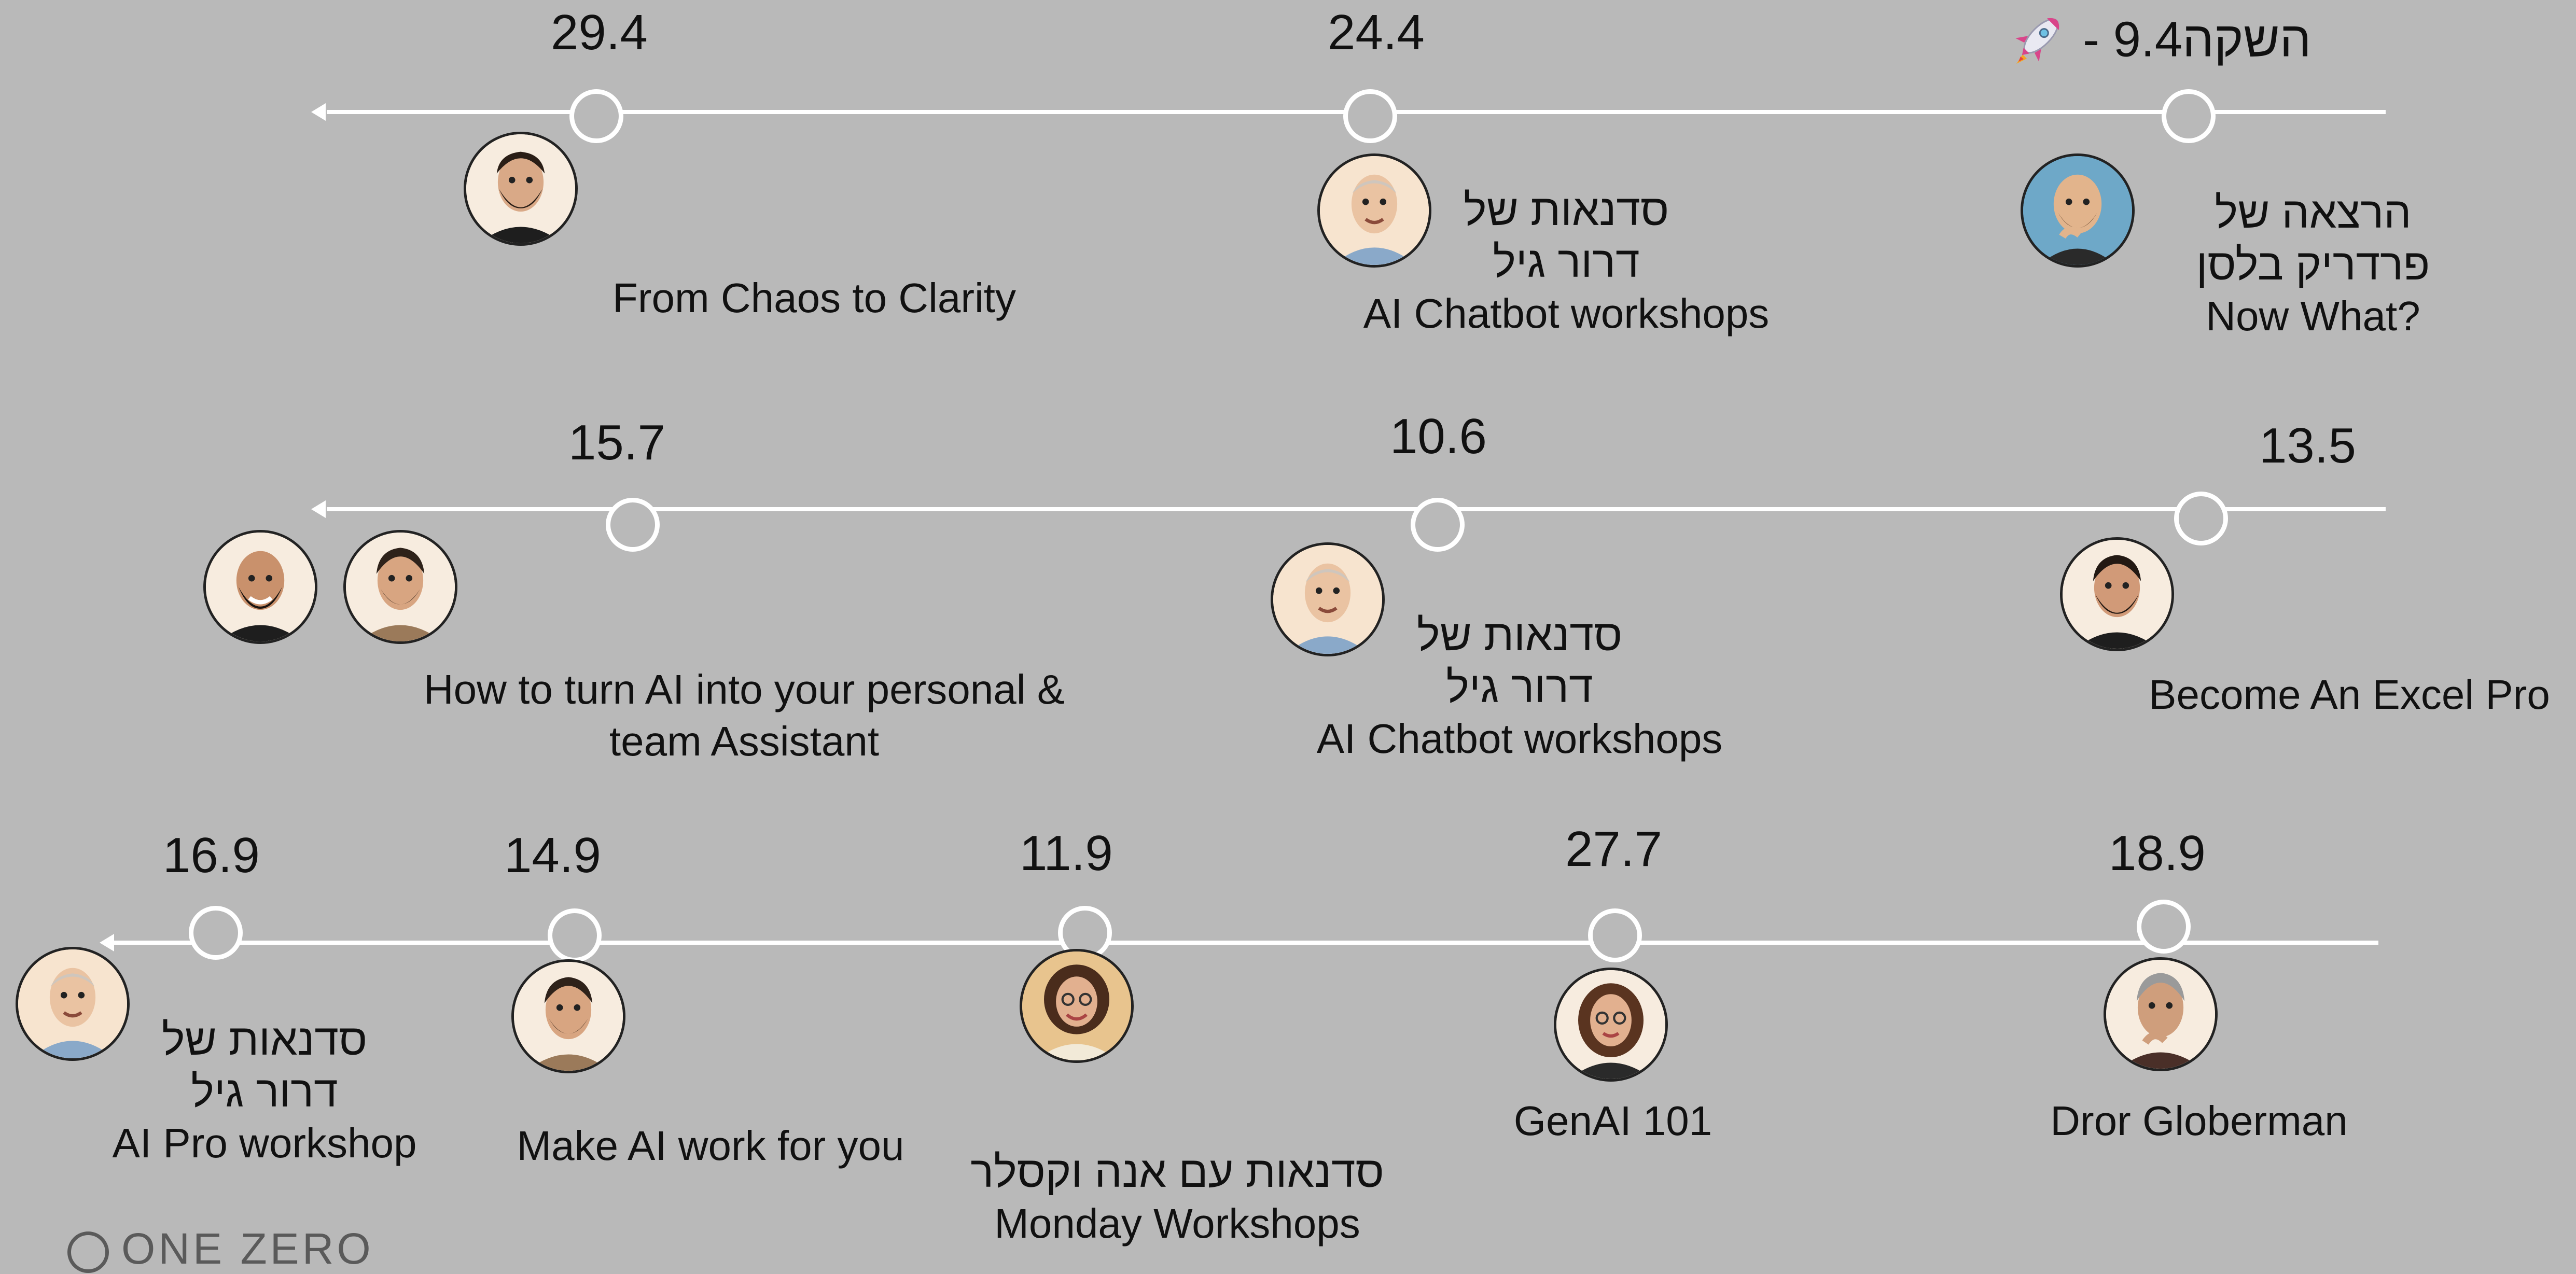 The height and width of the screenshot is (1274, 2576). What do you see at coordinates (1066, 853) in the screenshot?
I see `date-11-9: 11.9` at bounding box center [1066, 853].